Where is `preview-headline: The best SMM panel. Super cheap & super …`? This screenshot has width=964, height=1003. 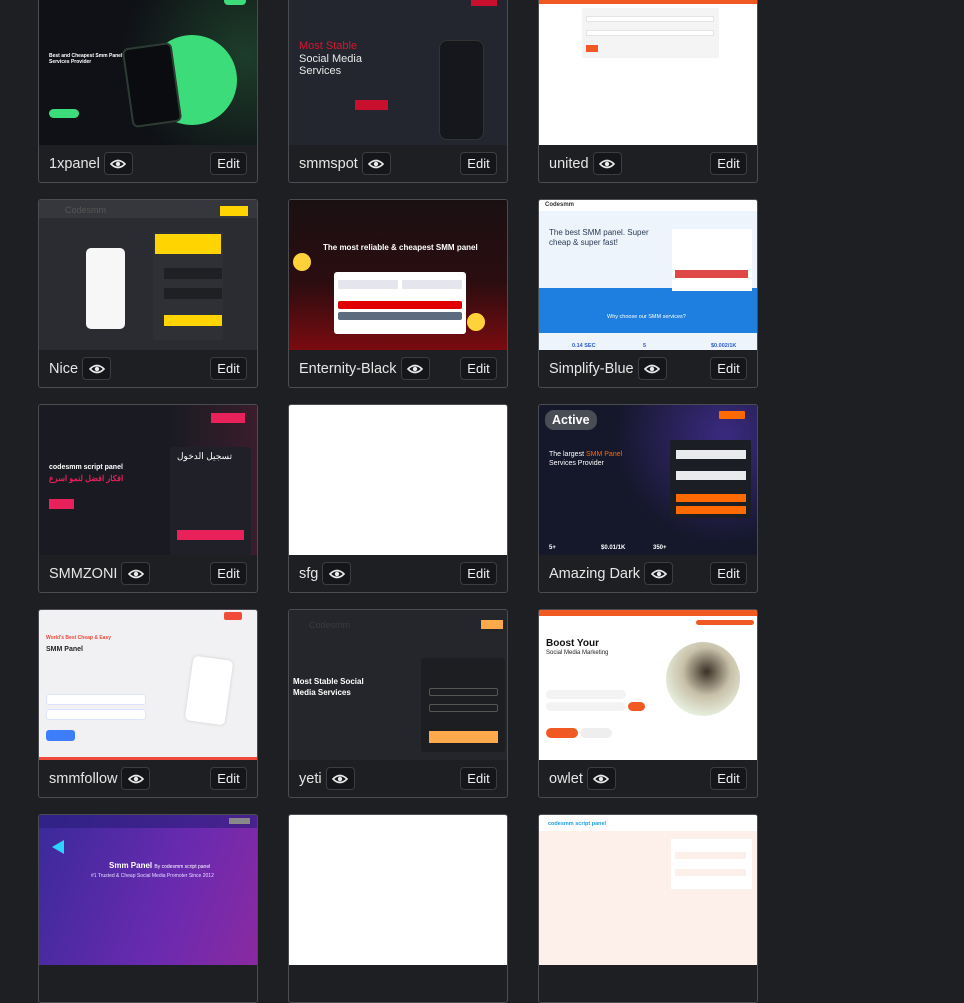 preview-headline: The best SMM panel. Super cheap & super … is located at coordinates (599, 237).